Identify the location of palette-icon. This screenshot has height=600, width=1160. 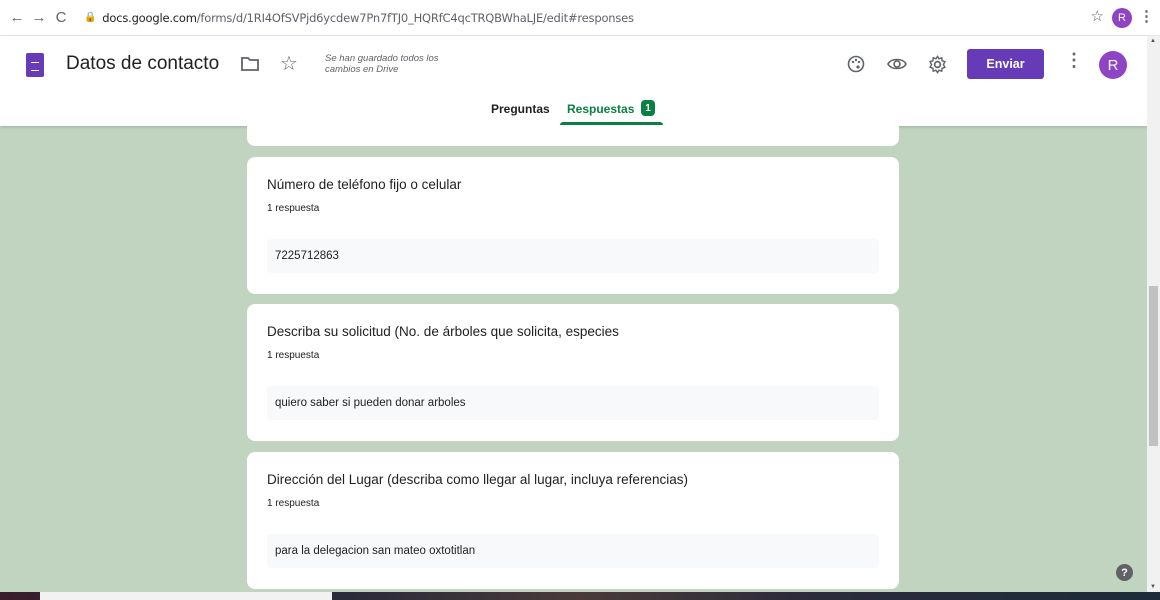
(856, 64).